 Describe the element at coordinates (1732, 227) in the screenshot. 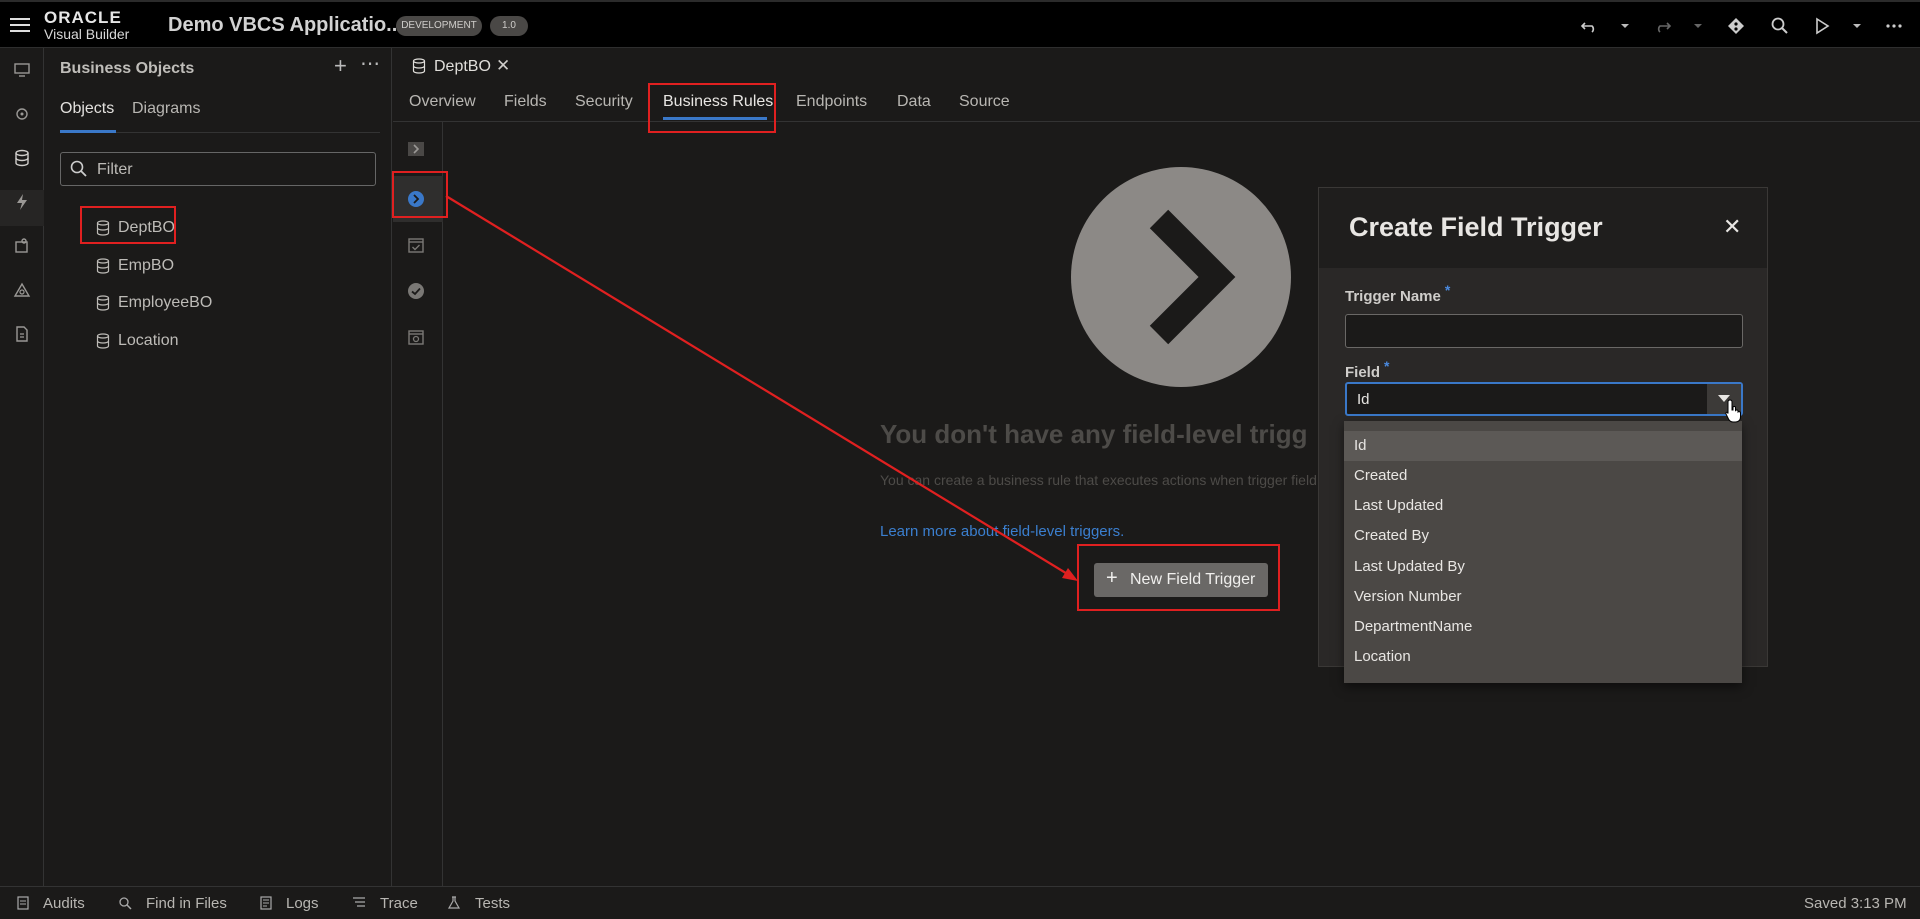

I see `close-icon: ✕` at that location.